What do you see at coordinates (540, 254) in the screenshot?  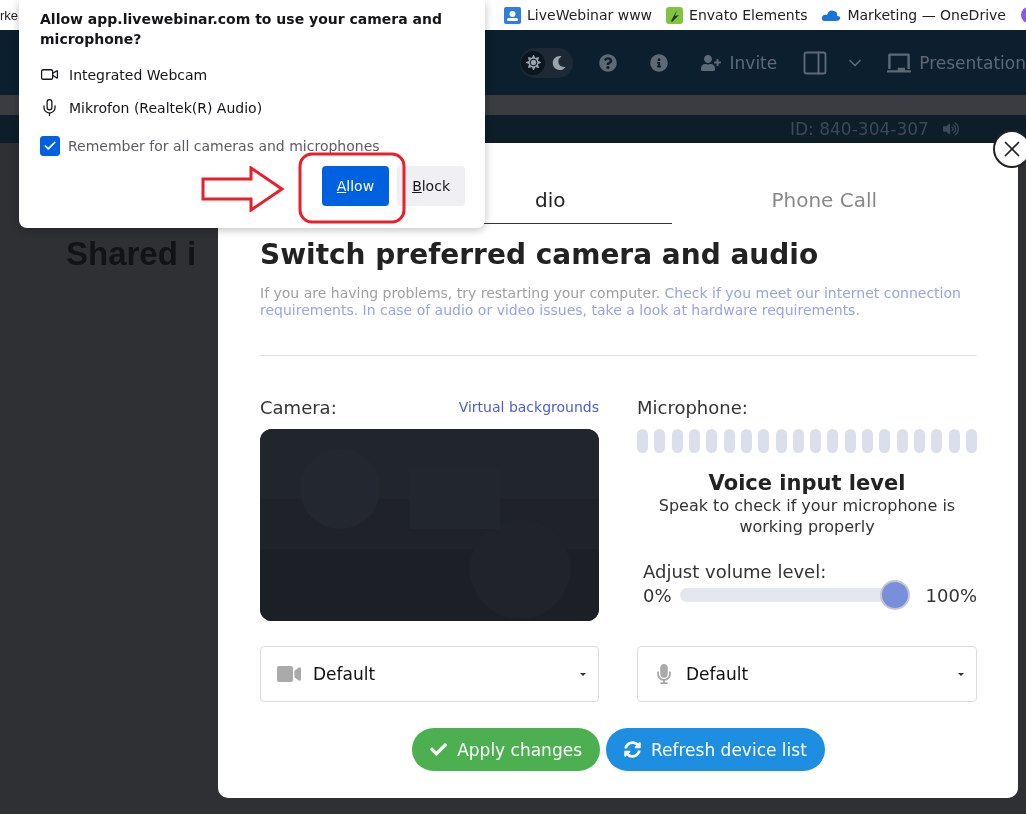 I see `dialog-title: Switch preferred camera and audio` at bounding box center [540, 254].